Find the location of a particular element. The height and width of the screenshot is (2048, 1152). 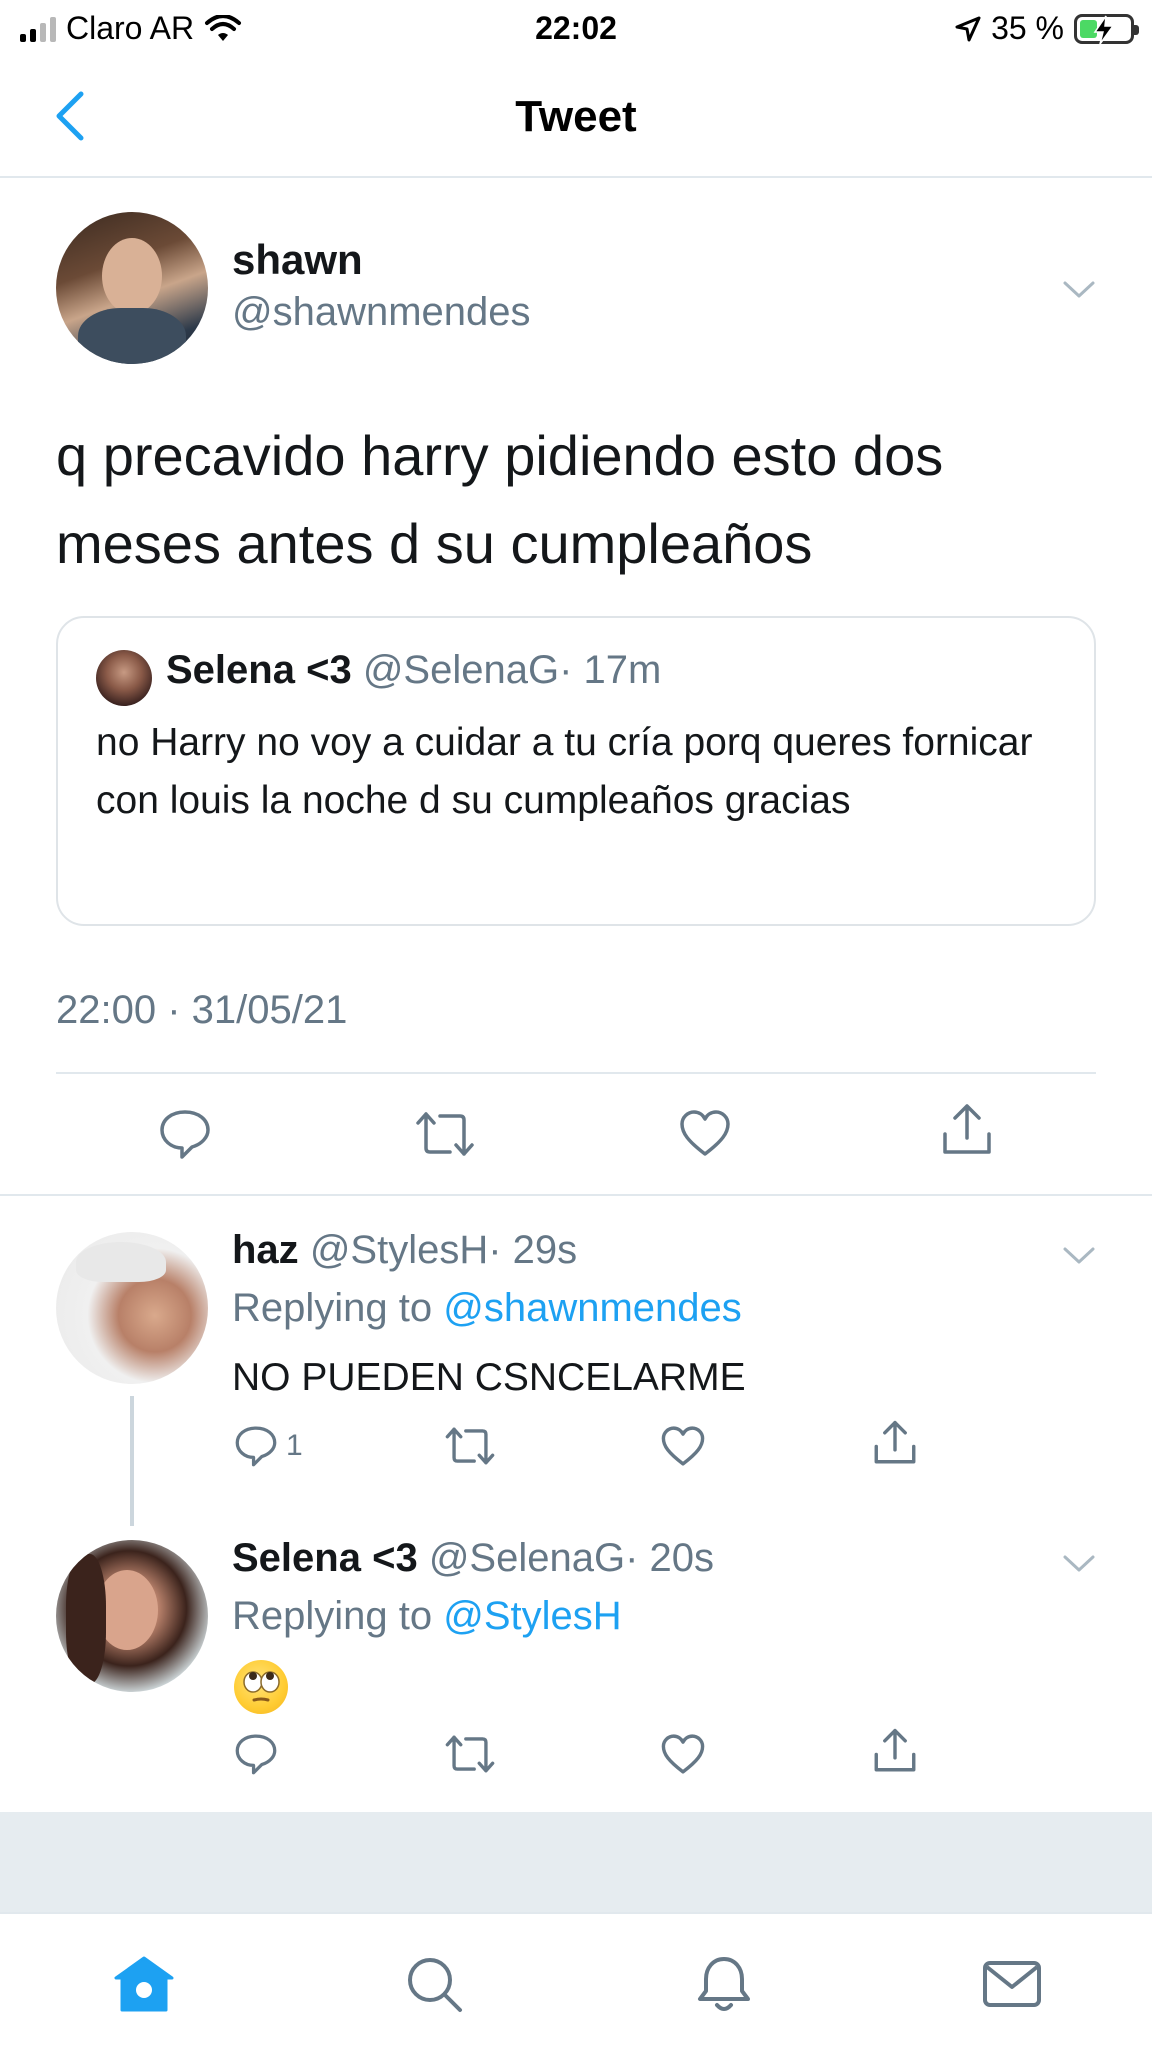

reply-header: Selena <3 @SelenaG· 20s is located at coordinates (473, 1558).